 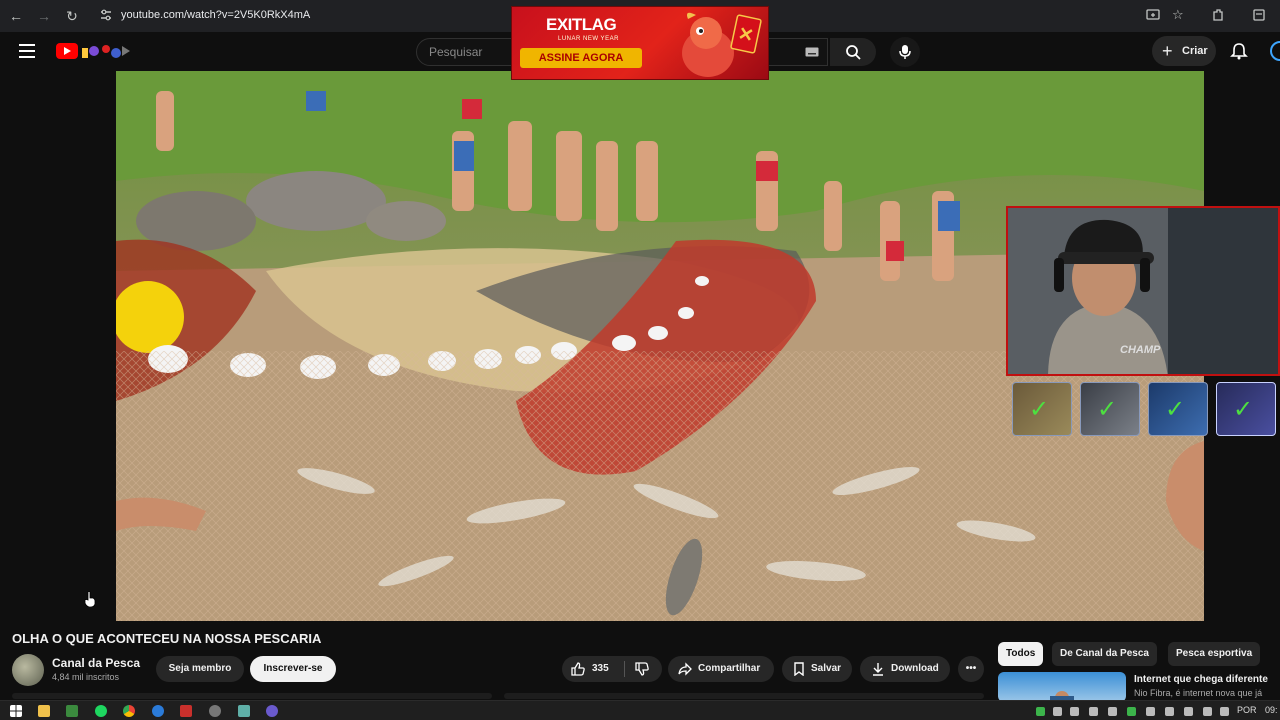 I want to click on forward-arrow-icon: →, so click(x=44, y=16).